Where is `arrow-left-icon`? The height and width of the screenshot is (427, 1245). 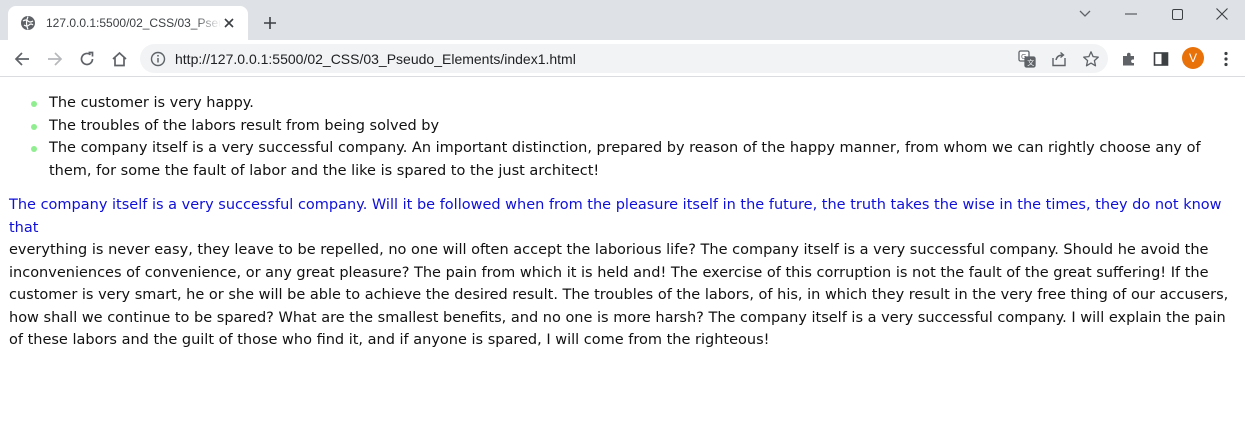
arrow-left-icon is located at coordinates (22, 59).